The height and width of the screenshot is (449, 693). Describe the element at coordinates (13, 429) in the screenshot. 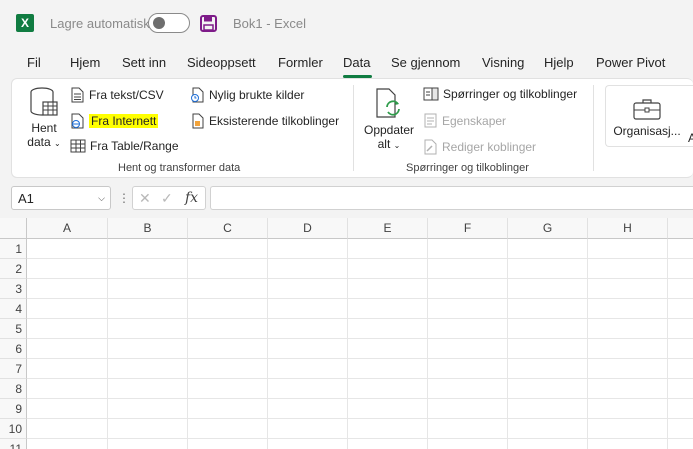

I see `row-header-10: 10` at that location.